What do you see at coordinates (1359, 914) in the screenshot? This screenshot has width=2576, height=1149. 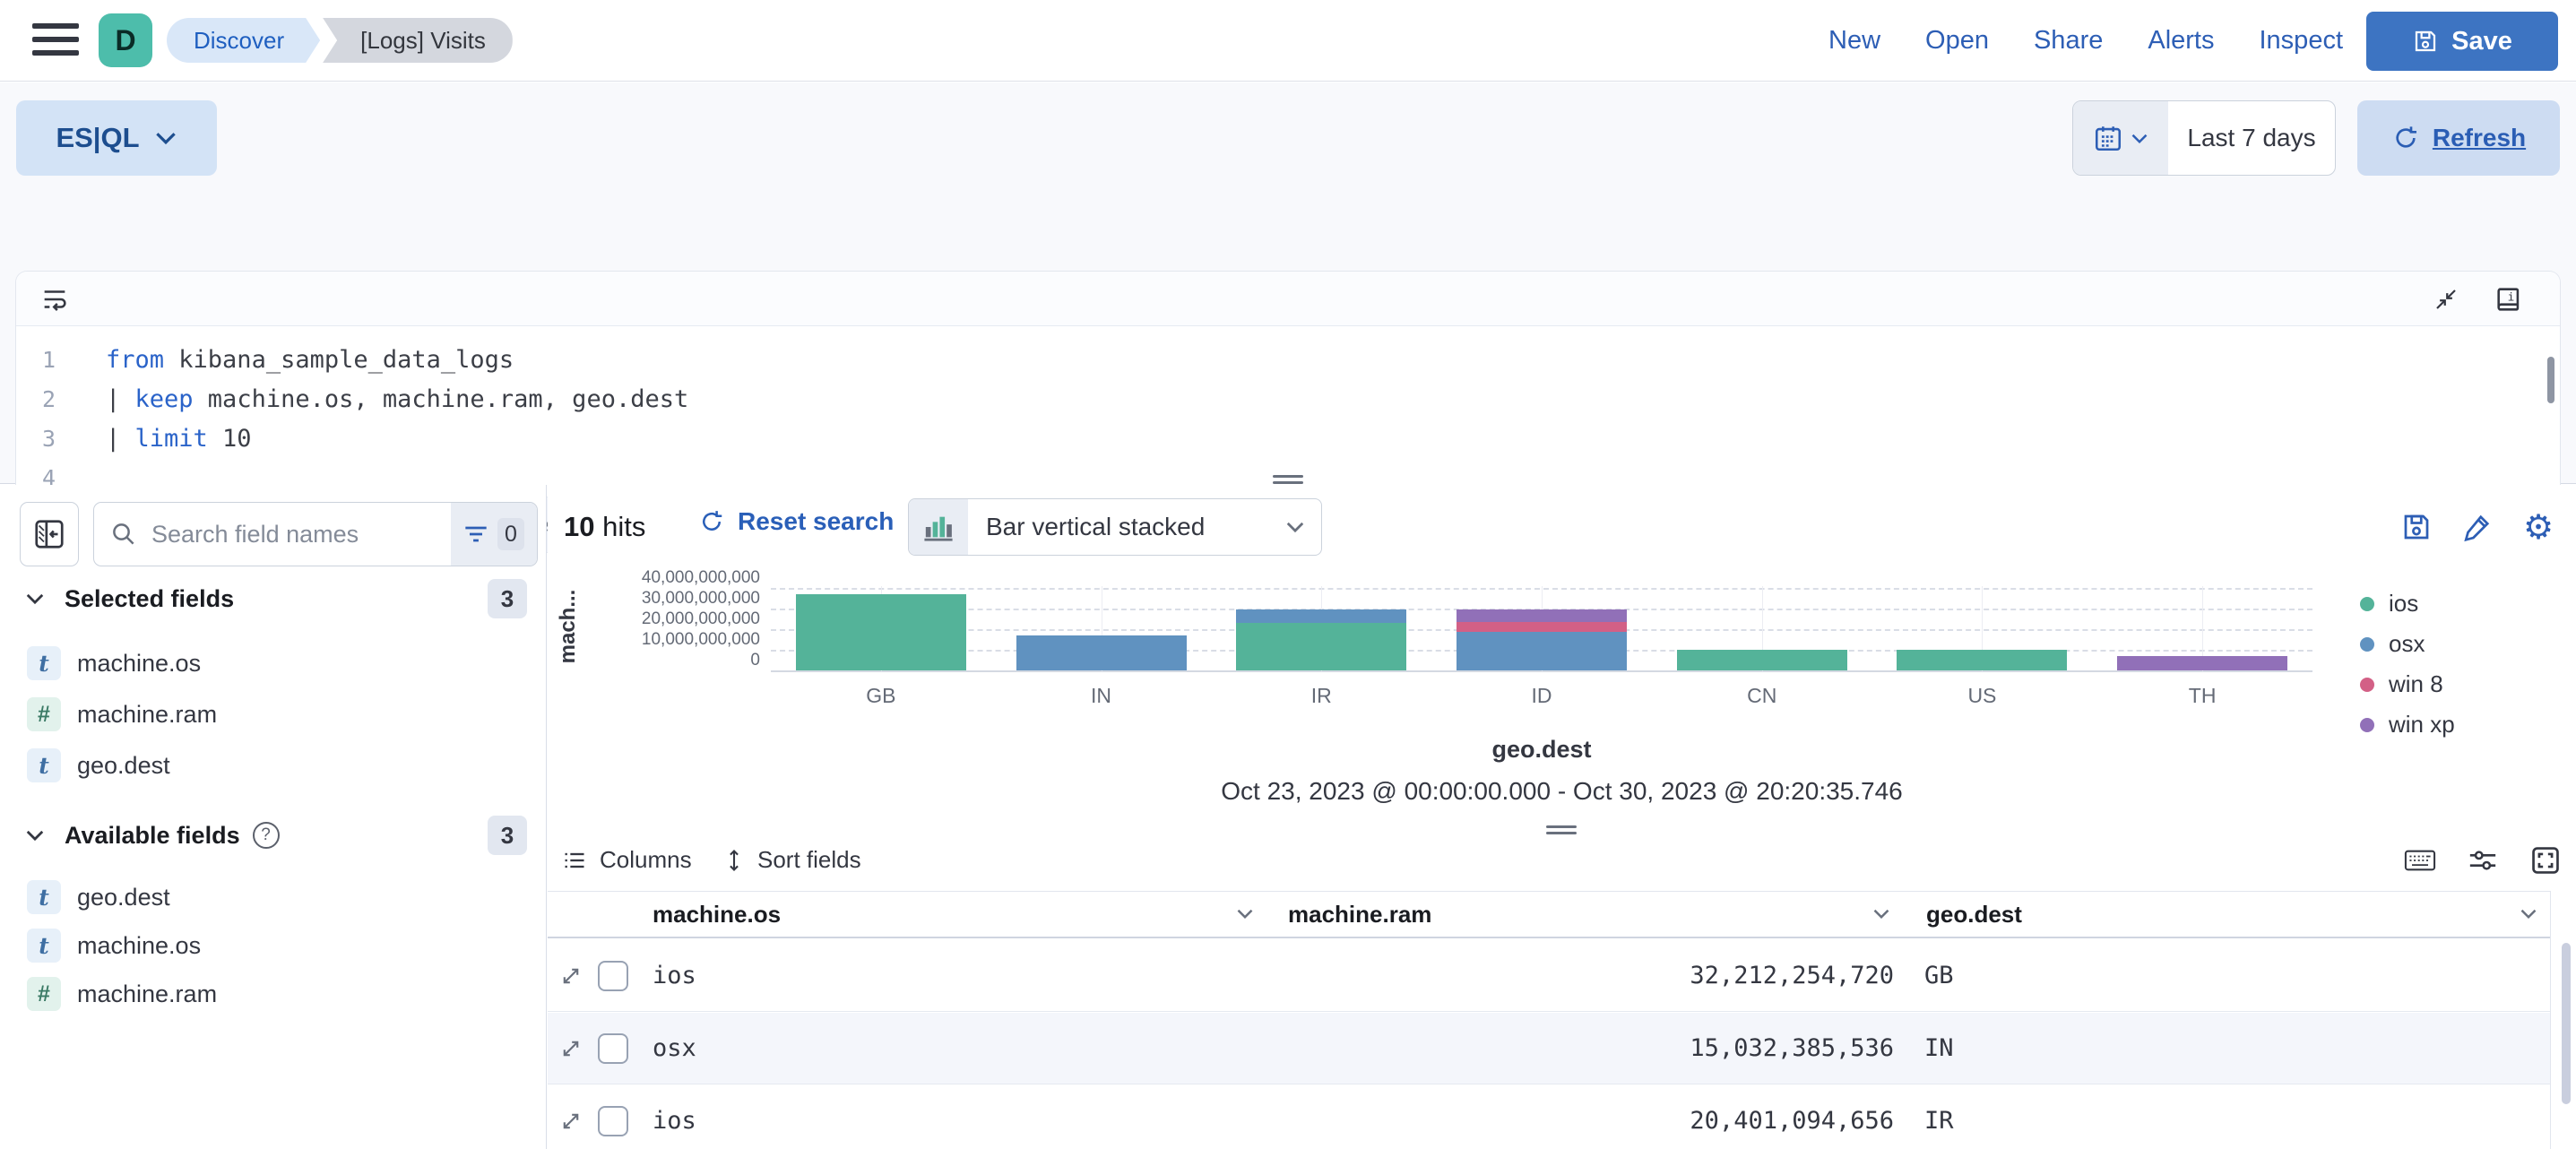 I see `column-header-machine-ram: machine.ram` at bounding box center [1359, 914].